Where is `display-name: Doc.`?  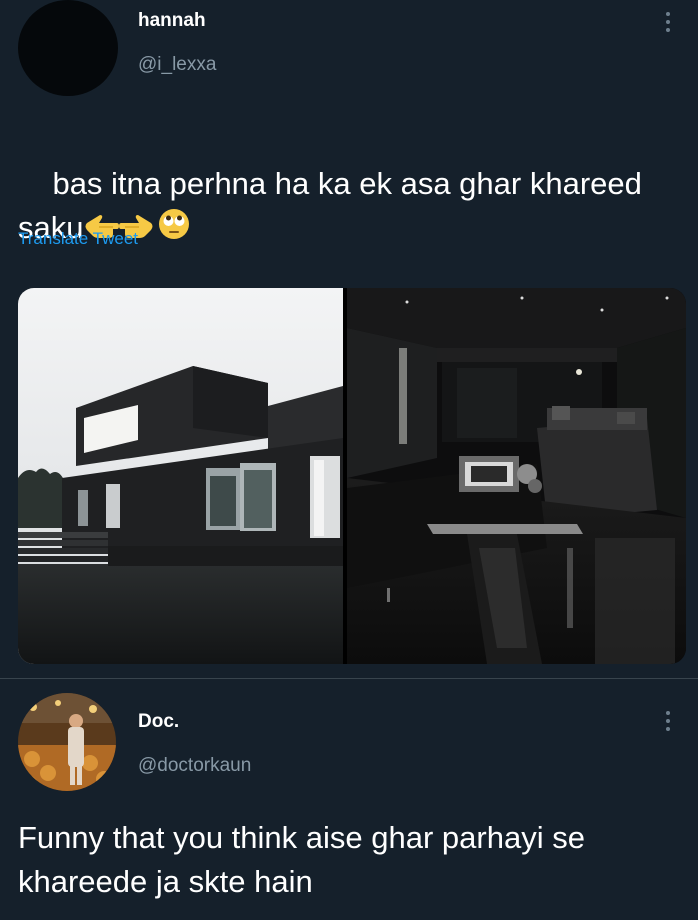 display-name: Doc. is located at coordinates (158, 722).